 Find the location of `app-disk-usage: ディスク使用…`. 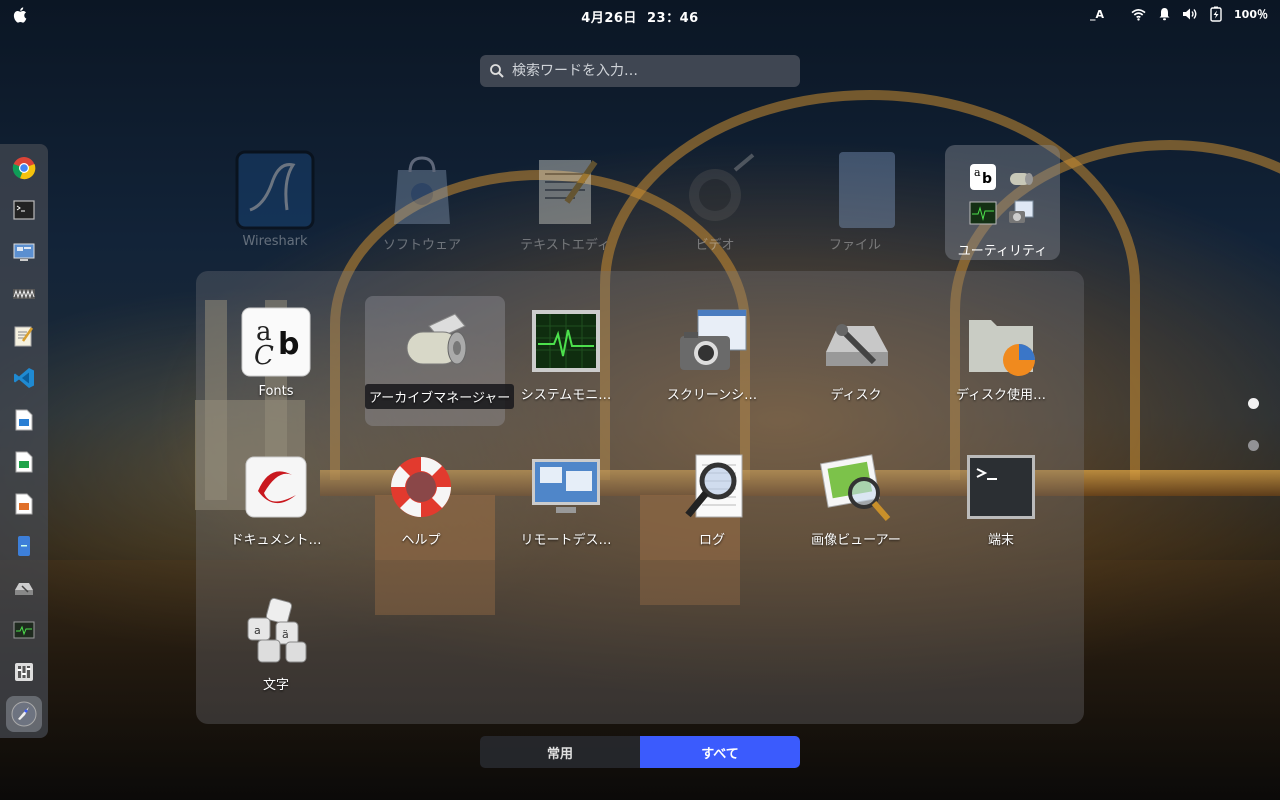

app-disk-usage: ディスク使用… is located at coordinates (1001, 361).